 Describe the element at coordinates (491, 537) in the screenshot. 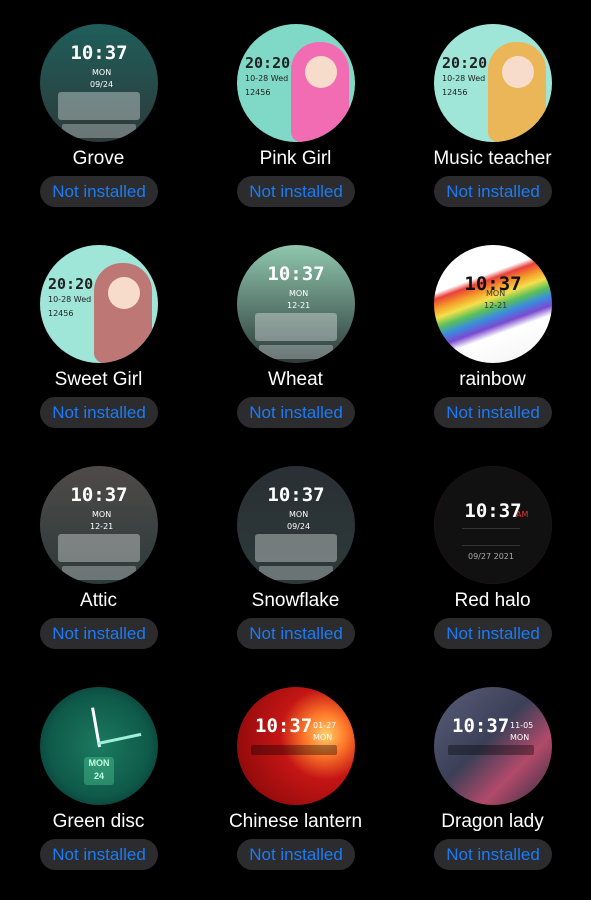

I see `stats-icons` at that location.